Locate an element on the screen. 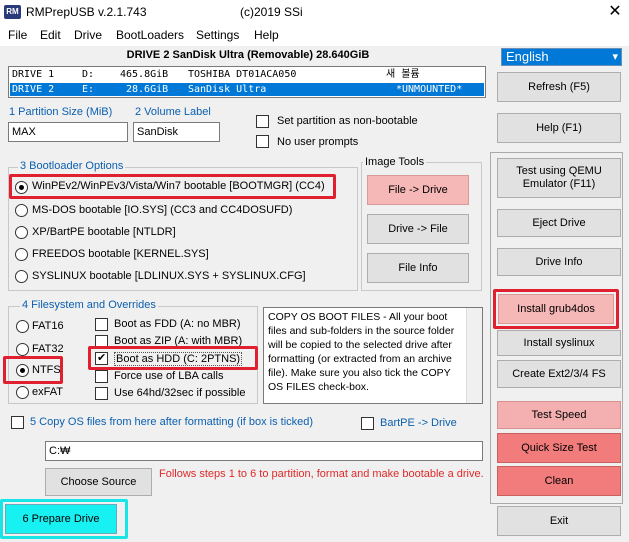 The image size is (629, 542). drive-info-button: Drive Info is located at coordinates (559, 262).